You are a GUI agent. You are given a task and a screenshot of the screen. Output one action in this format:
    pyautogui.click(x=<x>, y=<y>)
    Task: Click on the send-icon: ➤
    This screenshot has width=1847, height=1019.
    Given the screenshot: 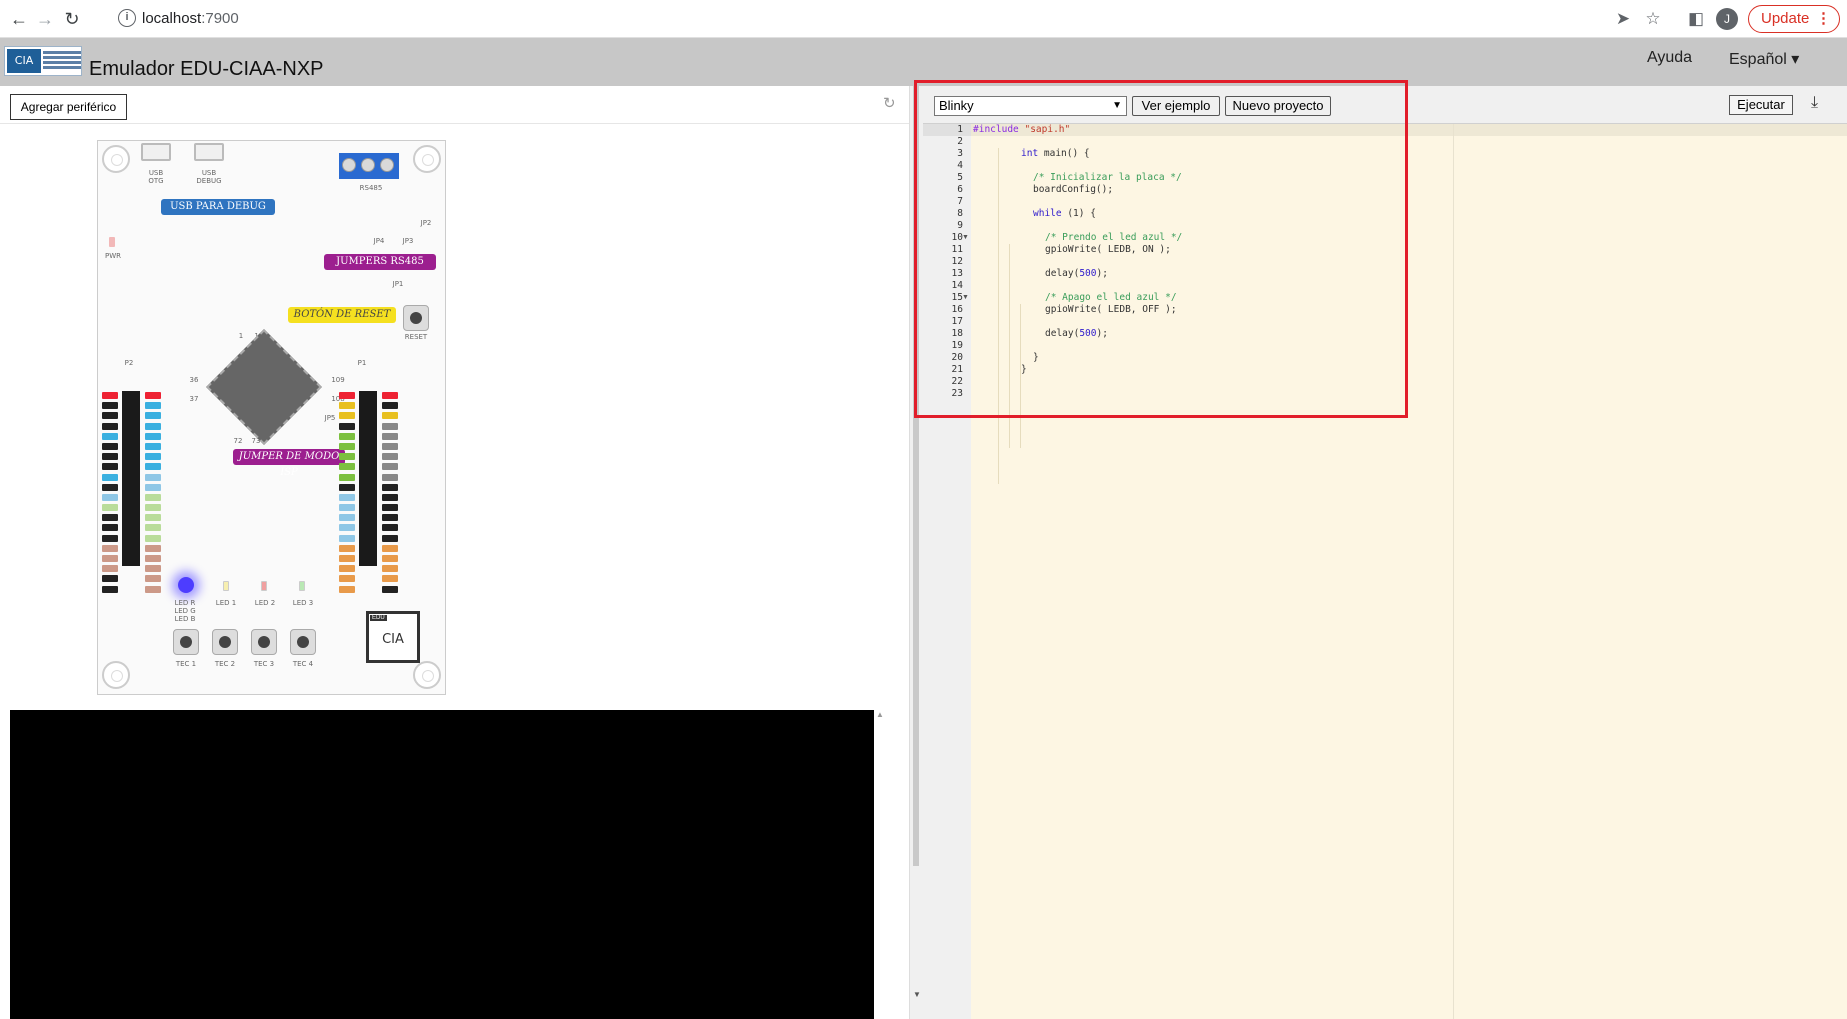 What is the action you would take?
    pyautogui.click(x=1623, y=19)
    